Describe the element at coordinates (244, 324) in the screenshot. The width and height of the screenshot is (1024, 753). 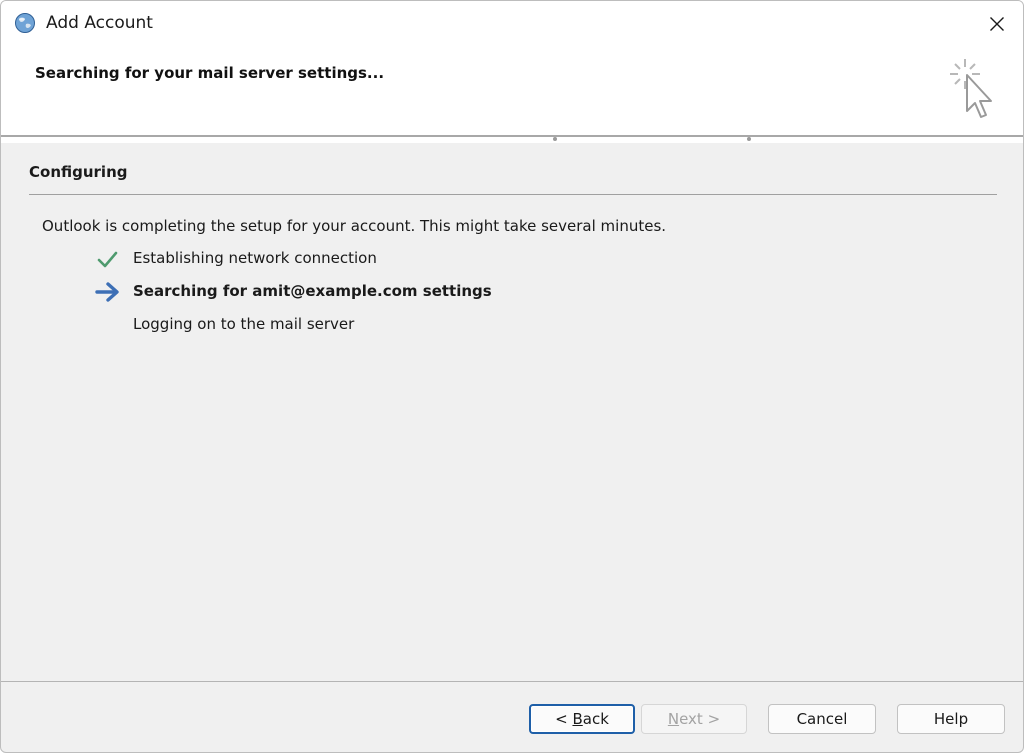
I see `step-label: Logging on to the mail server` at that location.